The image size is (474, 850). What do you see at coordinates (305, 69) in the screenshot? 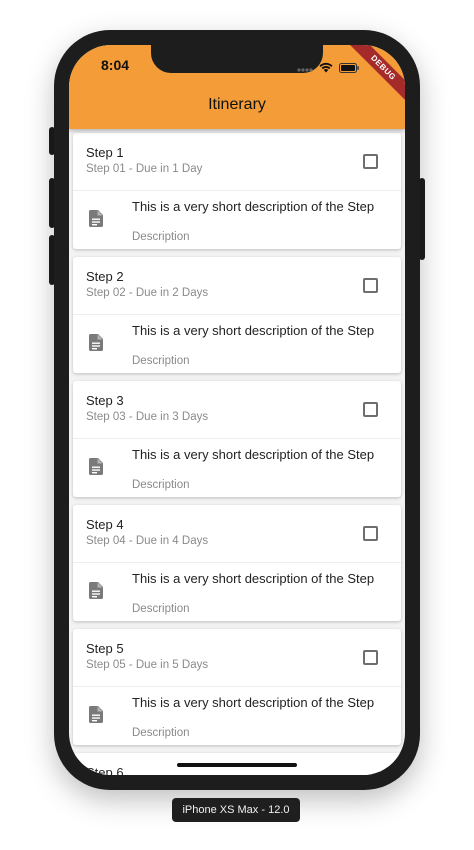
I see `signal-icon` at bounding box center [305, 69].